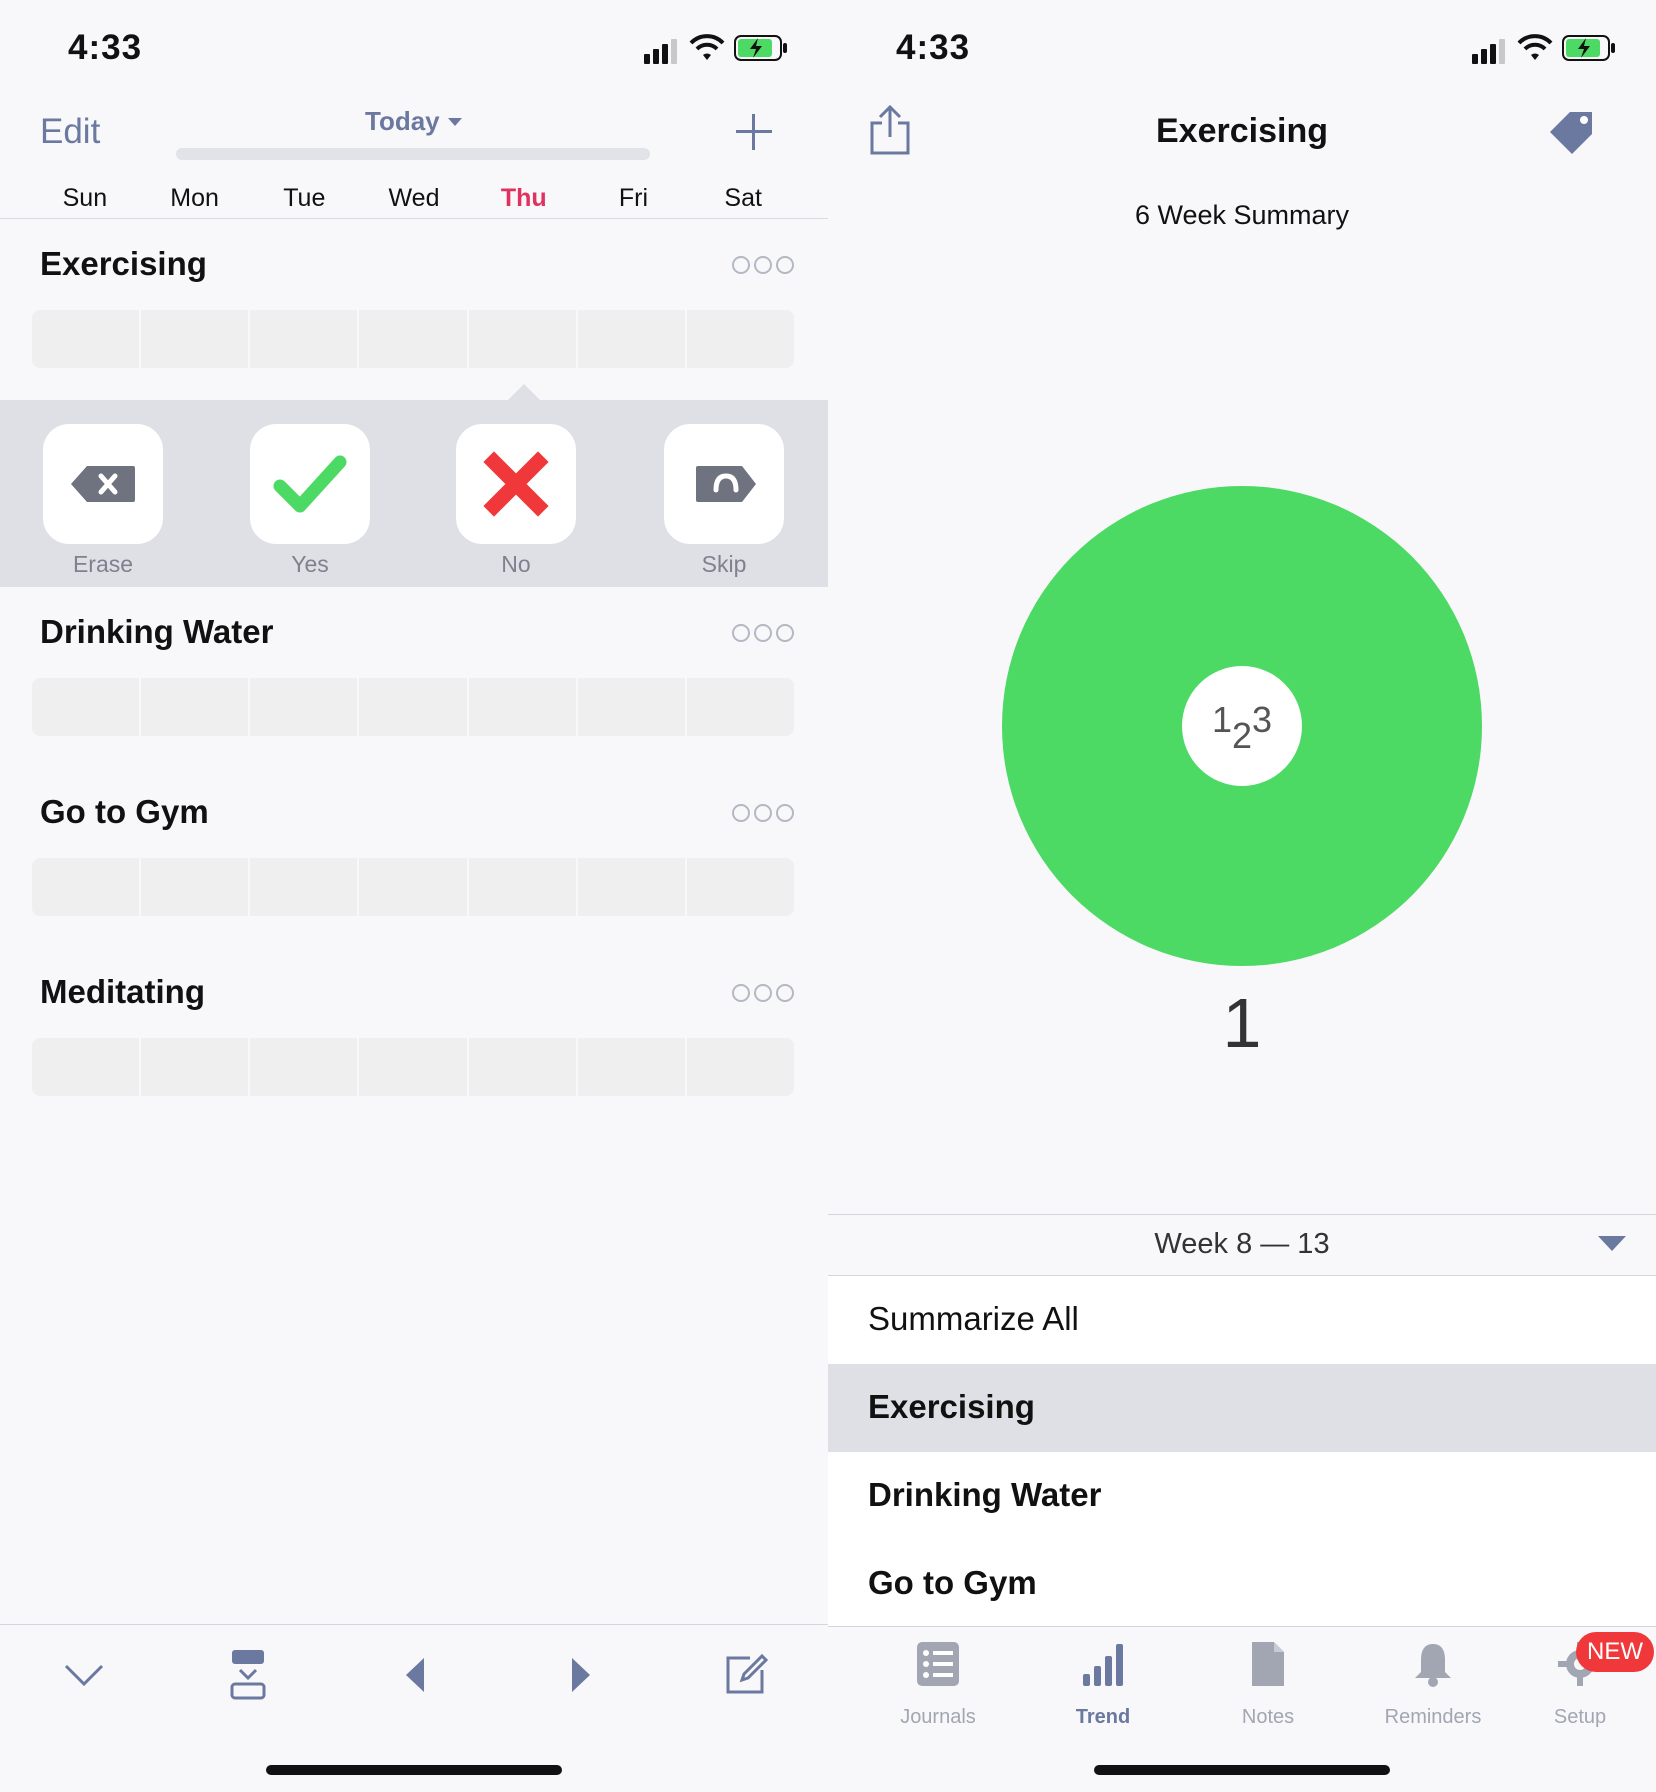 The image size is (1656, 1792). Describe the element at coordinates (304, 198) in the screenshot. I see `weekday-tue: Tue` at that location.